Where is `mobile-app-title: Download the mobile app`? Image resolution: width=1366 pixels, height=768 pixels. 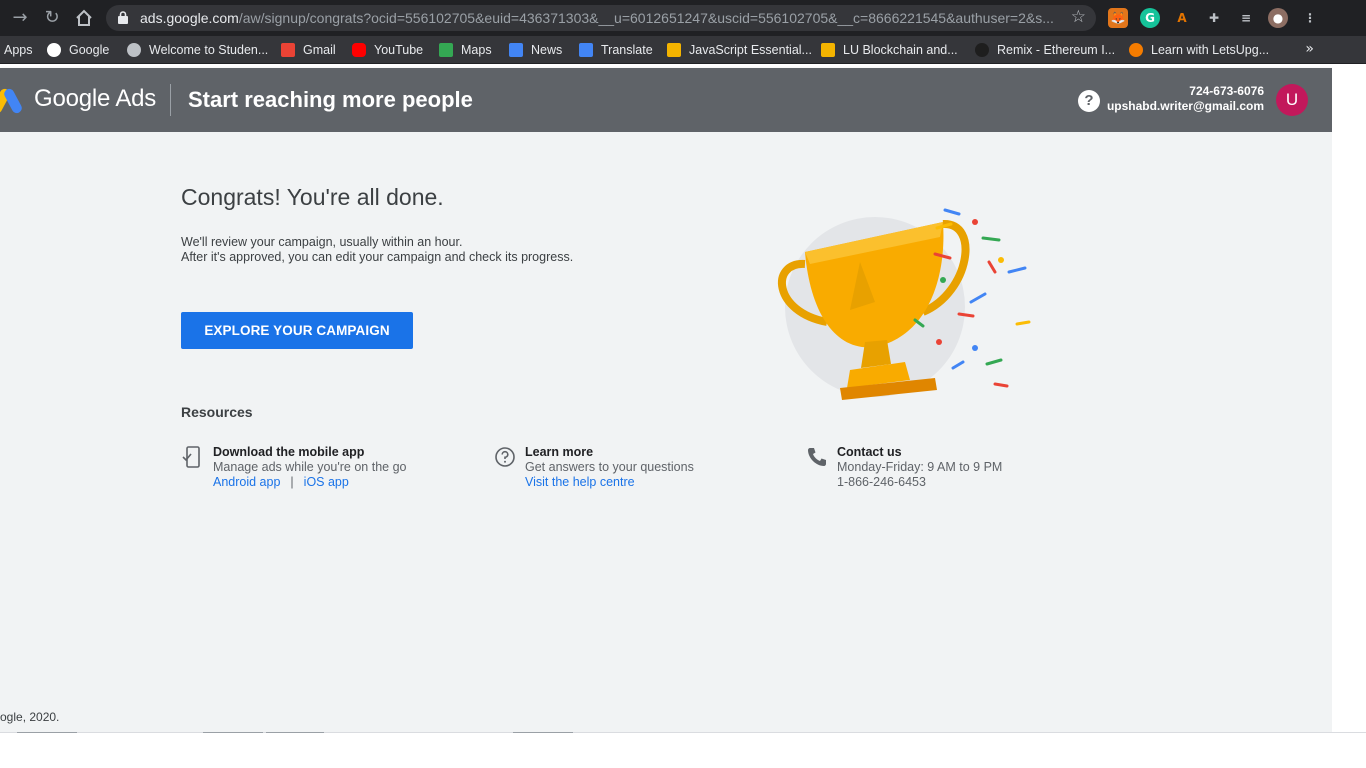 mobile-app-title: Download the mobile app is located at coordinates (289, 452).